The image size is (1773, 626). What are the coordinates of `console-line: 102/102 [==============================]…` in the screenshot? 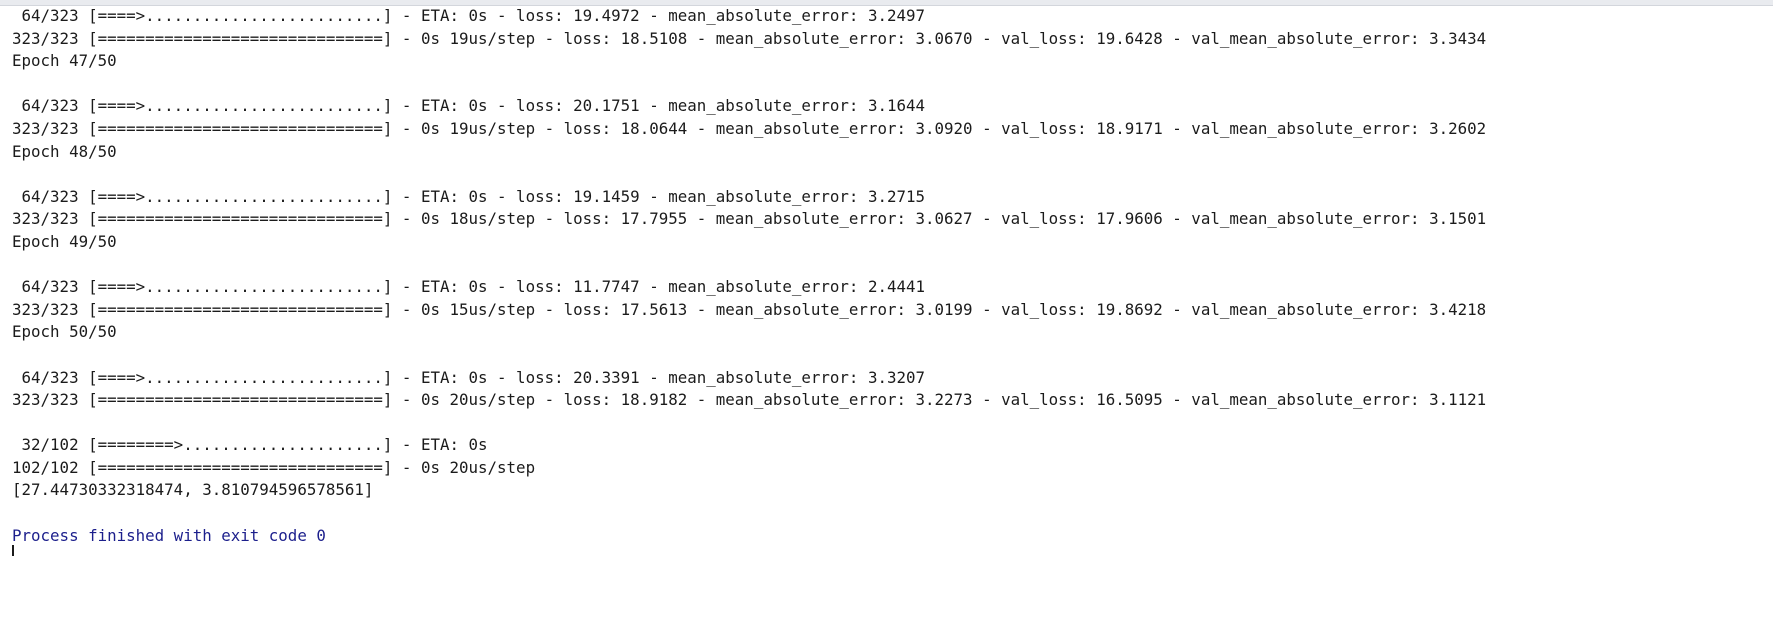 It's located at (274, 467).